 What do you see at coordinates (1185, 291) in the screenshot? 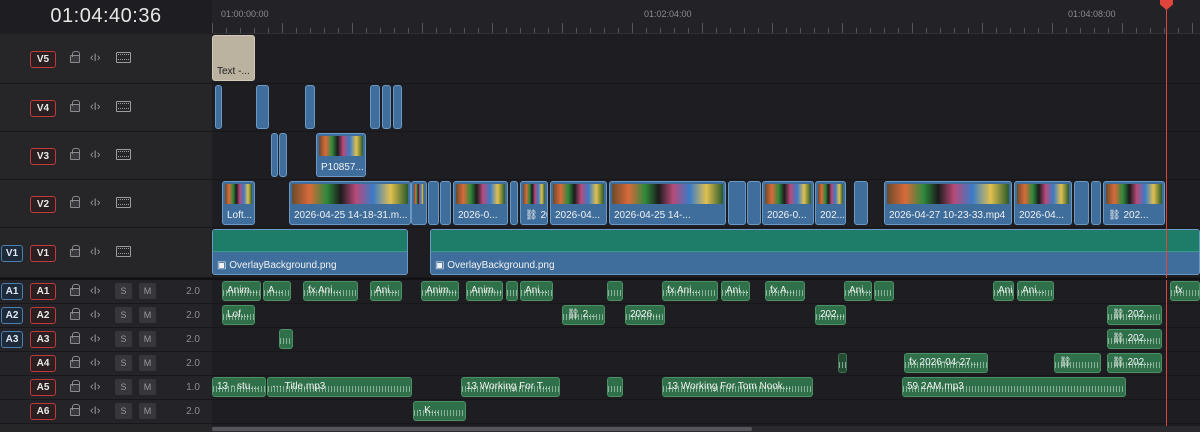
I see `audio-clip: fx` at bounding box center [1185, 291].